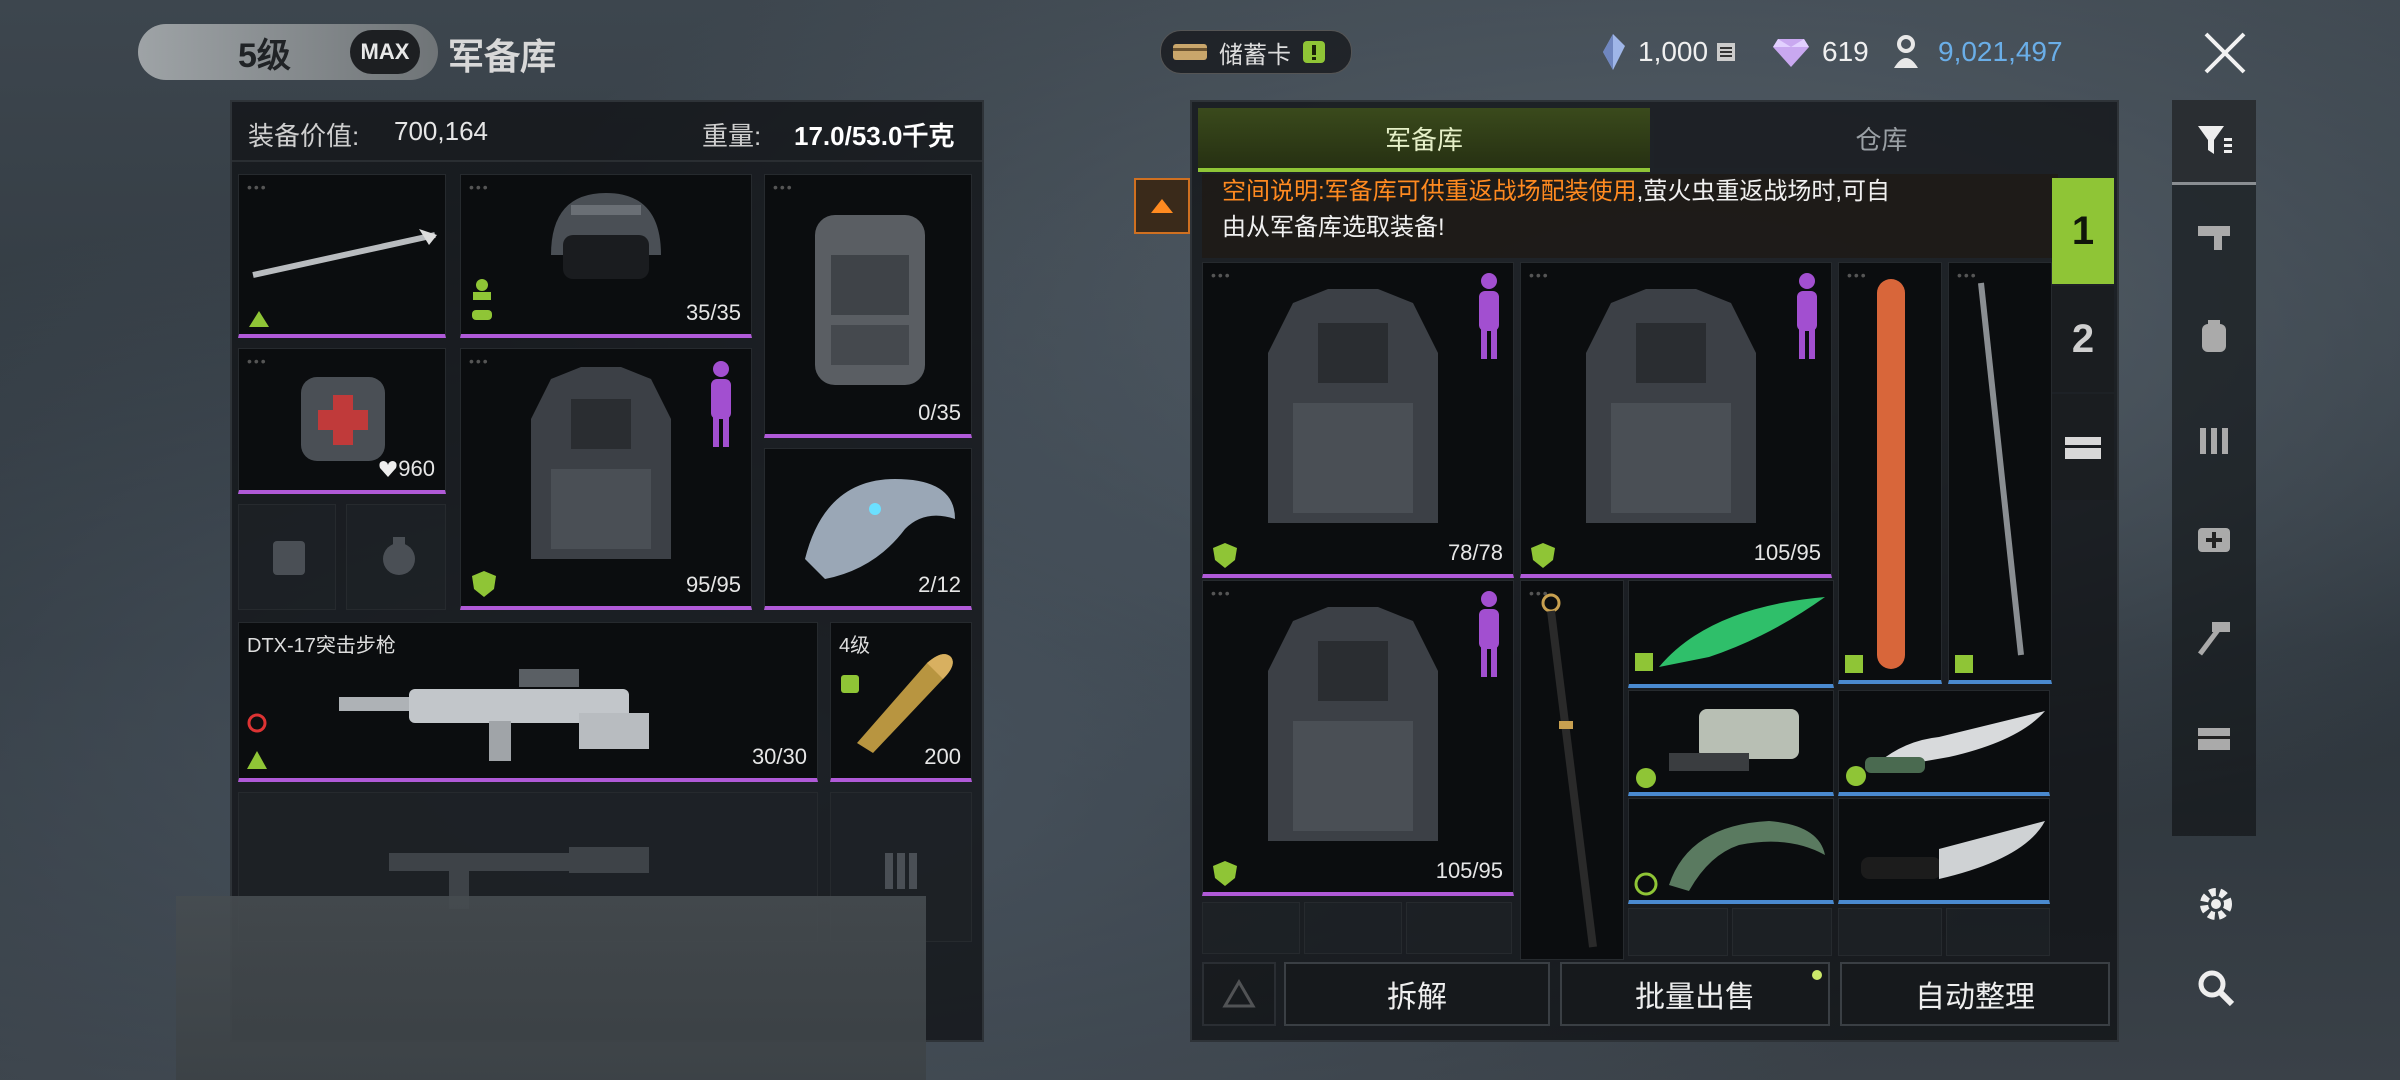  I want to click on medkit-icon, so click(343, 419).